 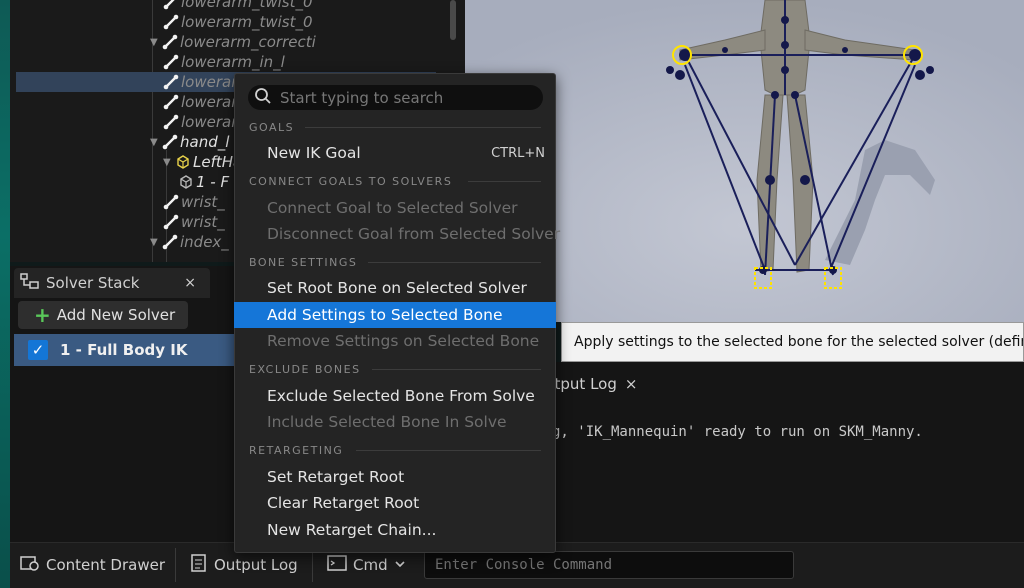 What do you see at coordinates (453, 20) in the screenshot?
I see `hierarchy-scrollbar` at bounding box center [453, 20].